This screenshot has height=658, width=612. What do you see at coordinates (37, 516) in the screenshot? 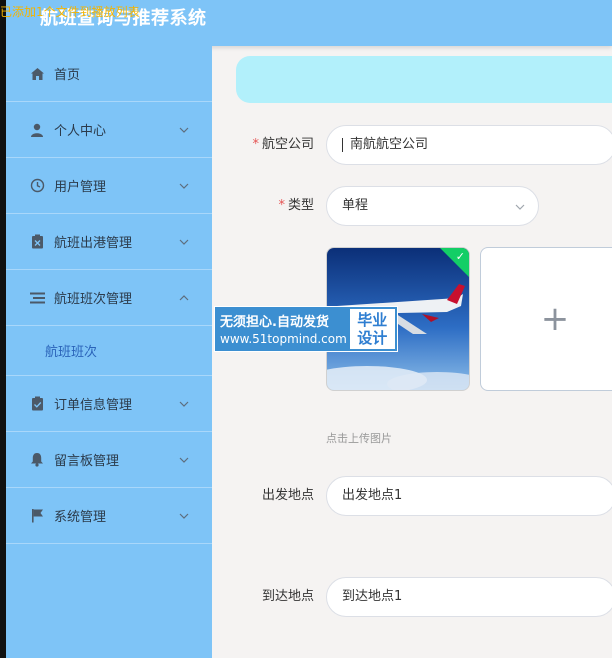
I see `flag-icon` at bounding box center [37, 516].